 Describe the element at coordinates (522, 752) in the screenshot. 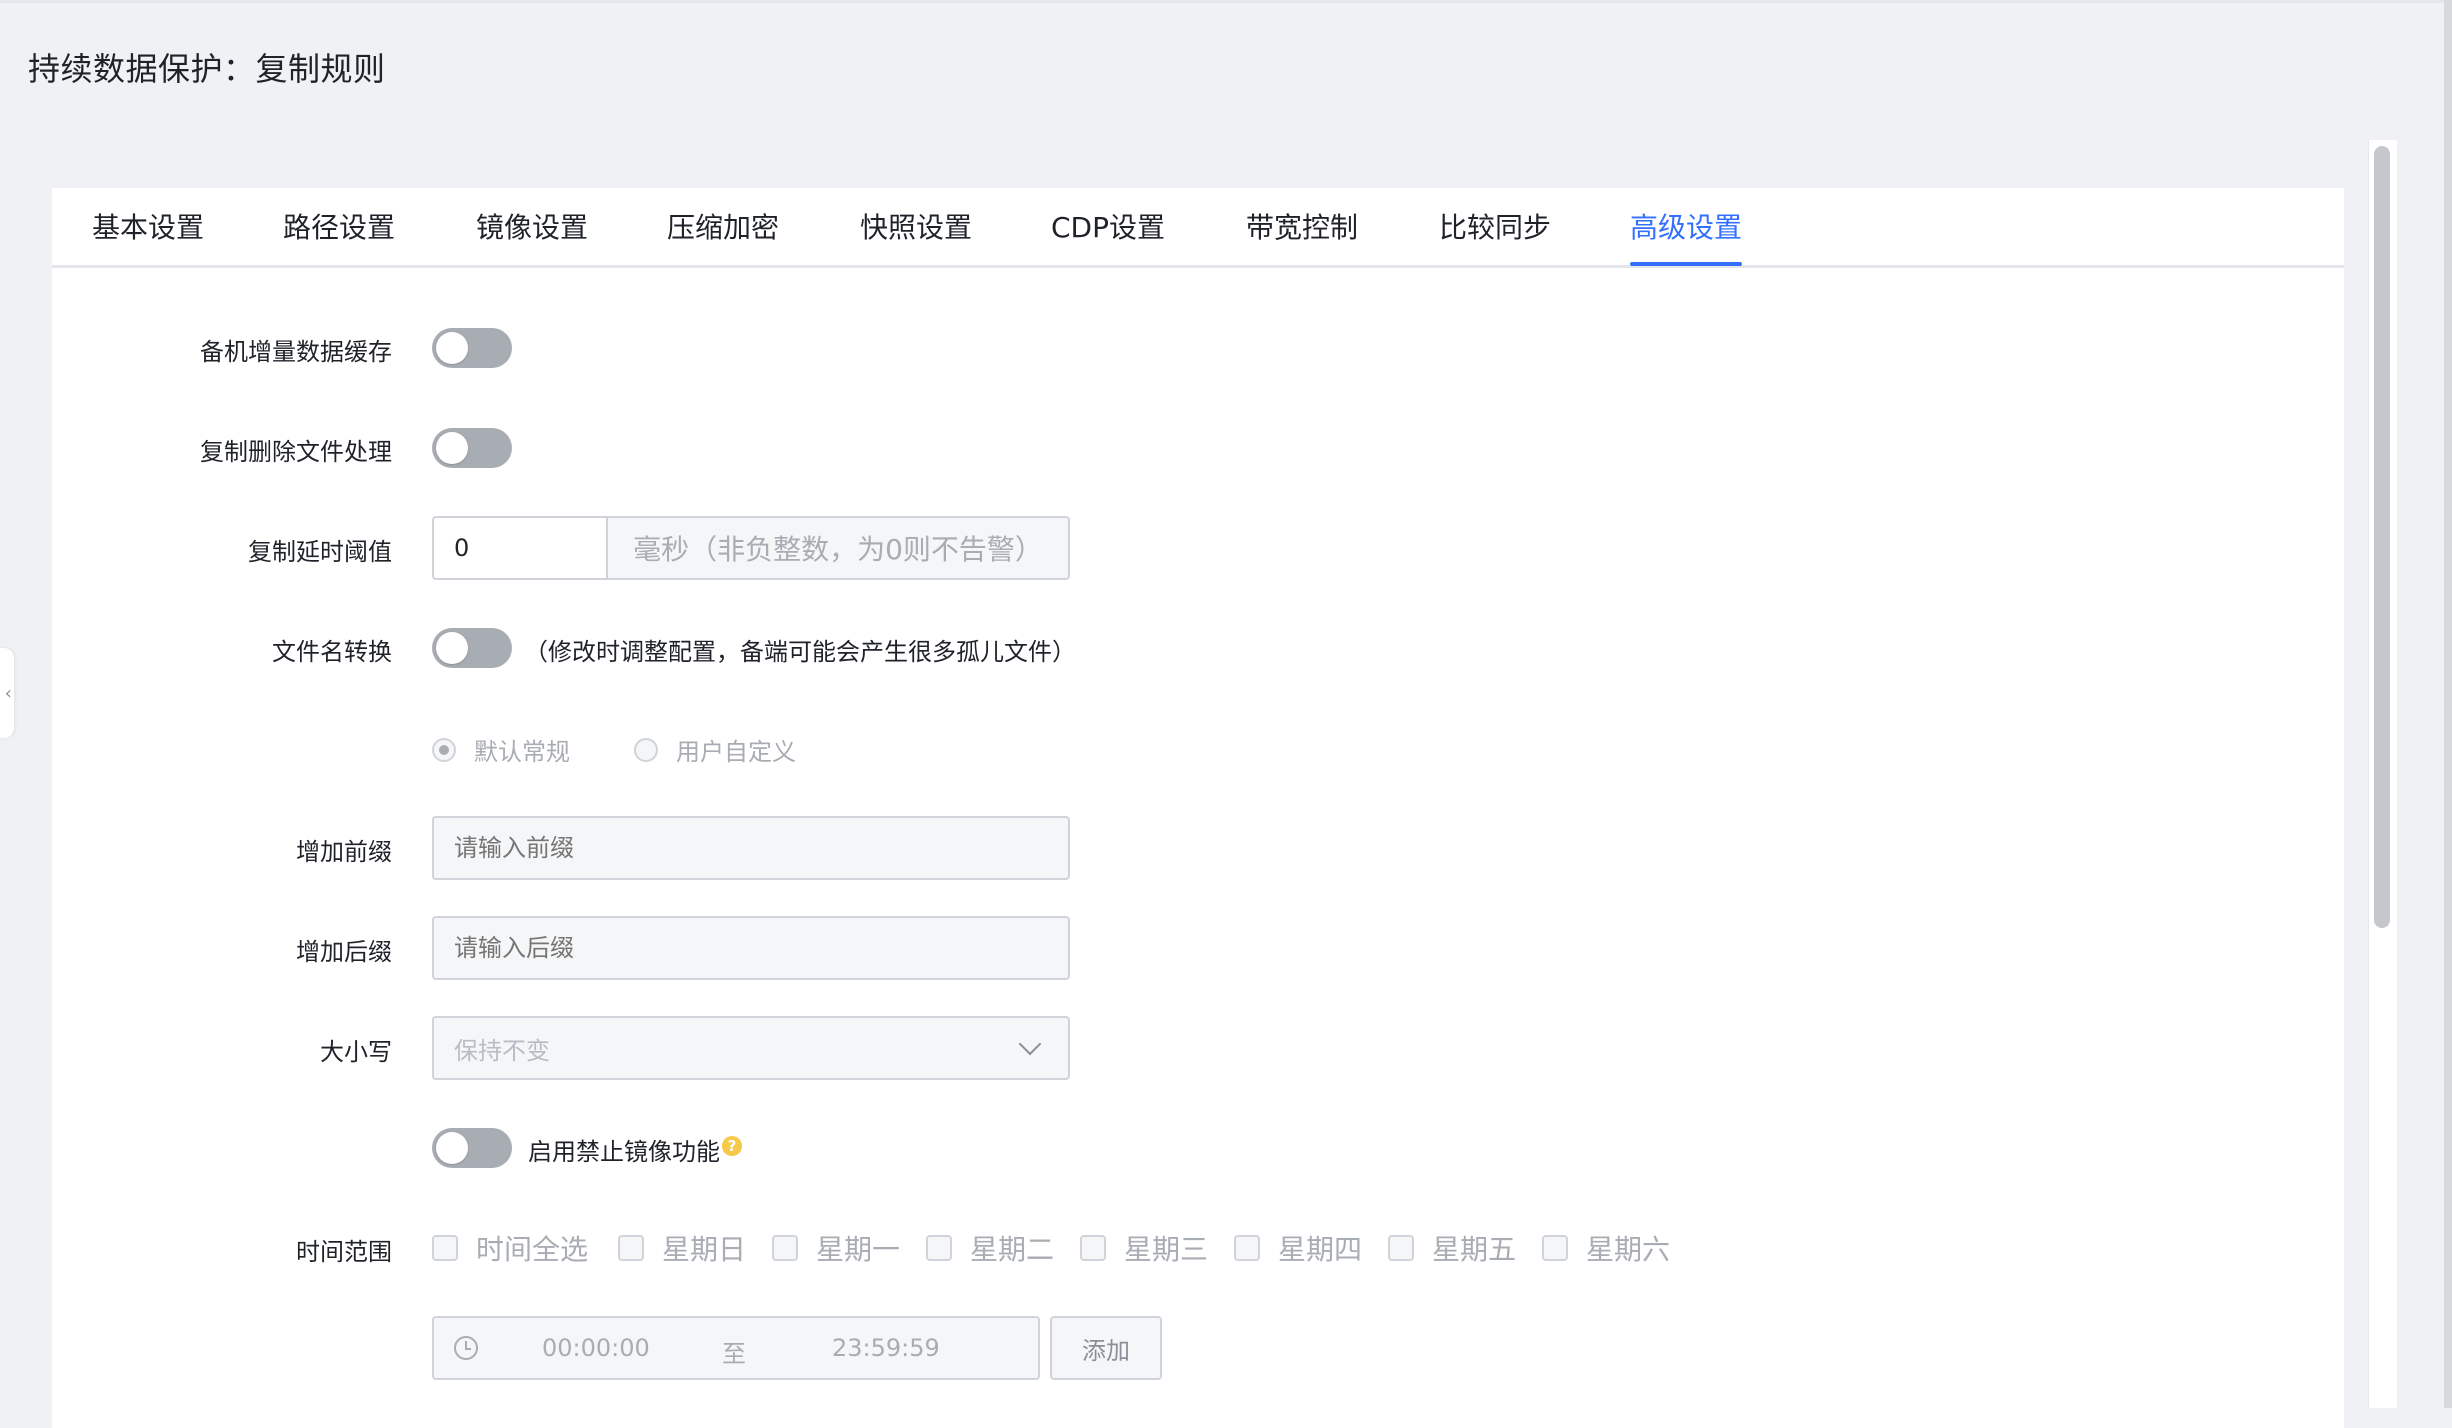

I see `radio-label: 默认常规` at that location.